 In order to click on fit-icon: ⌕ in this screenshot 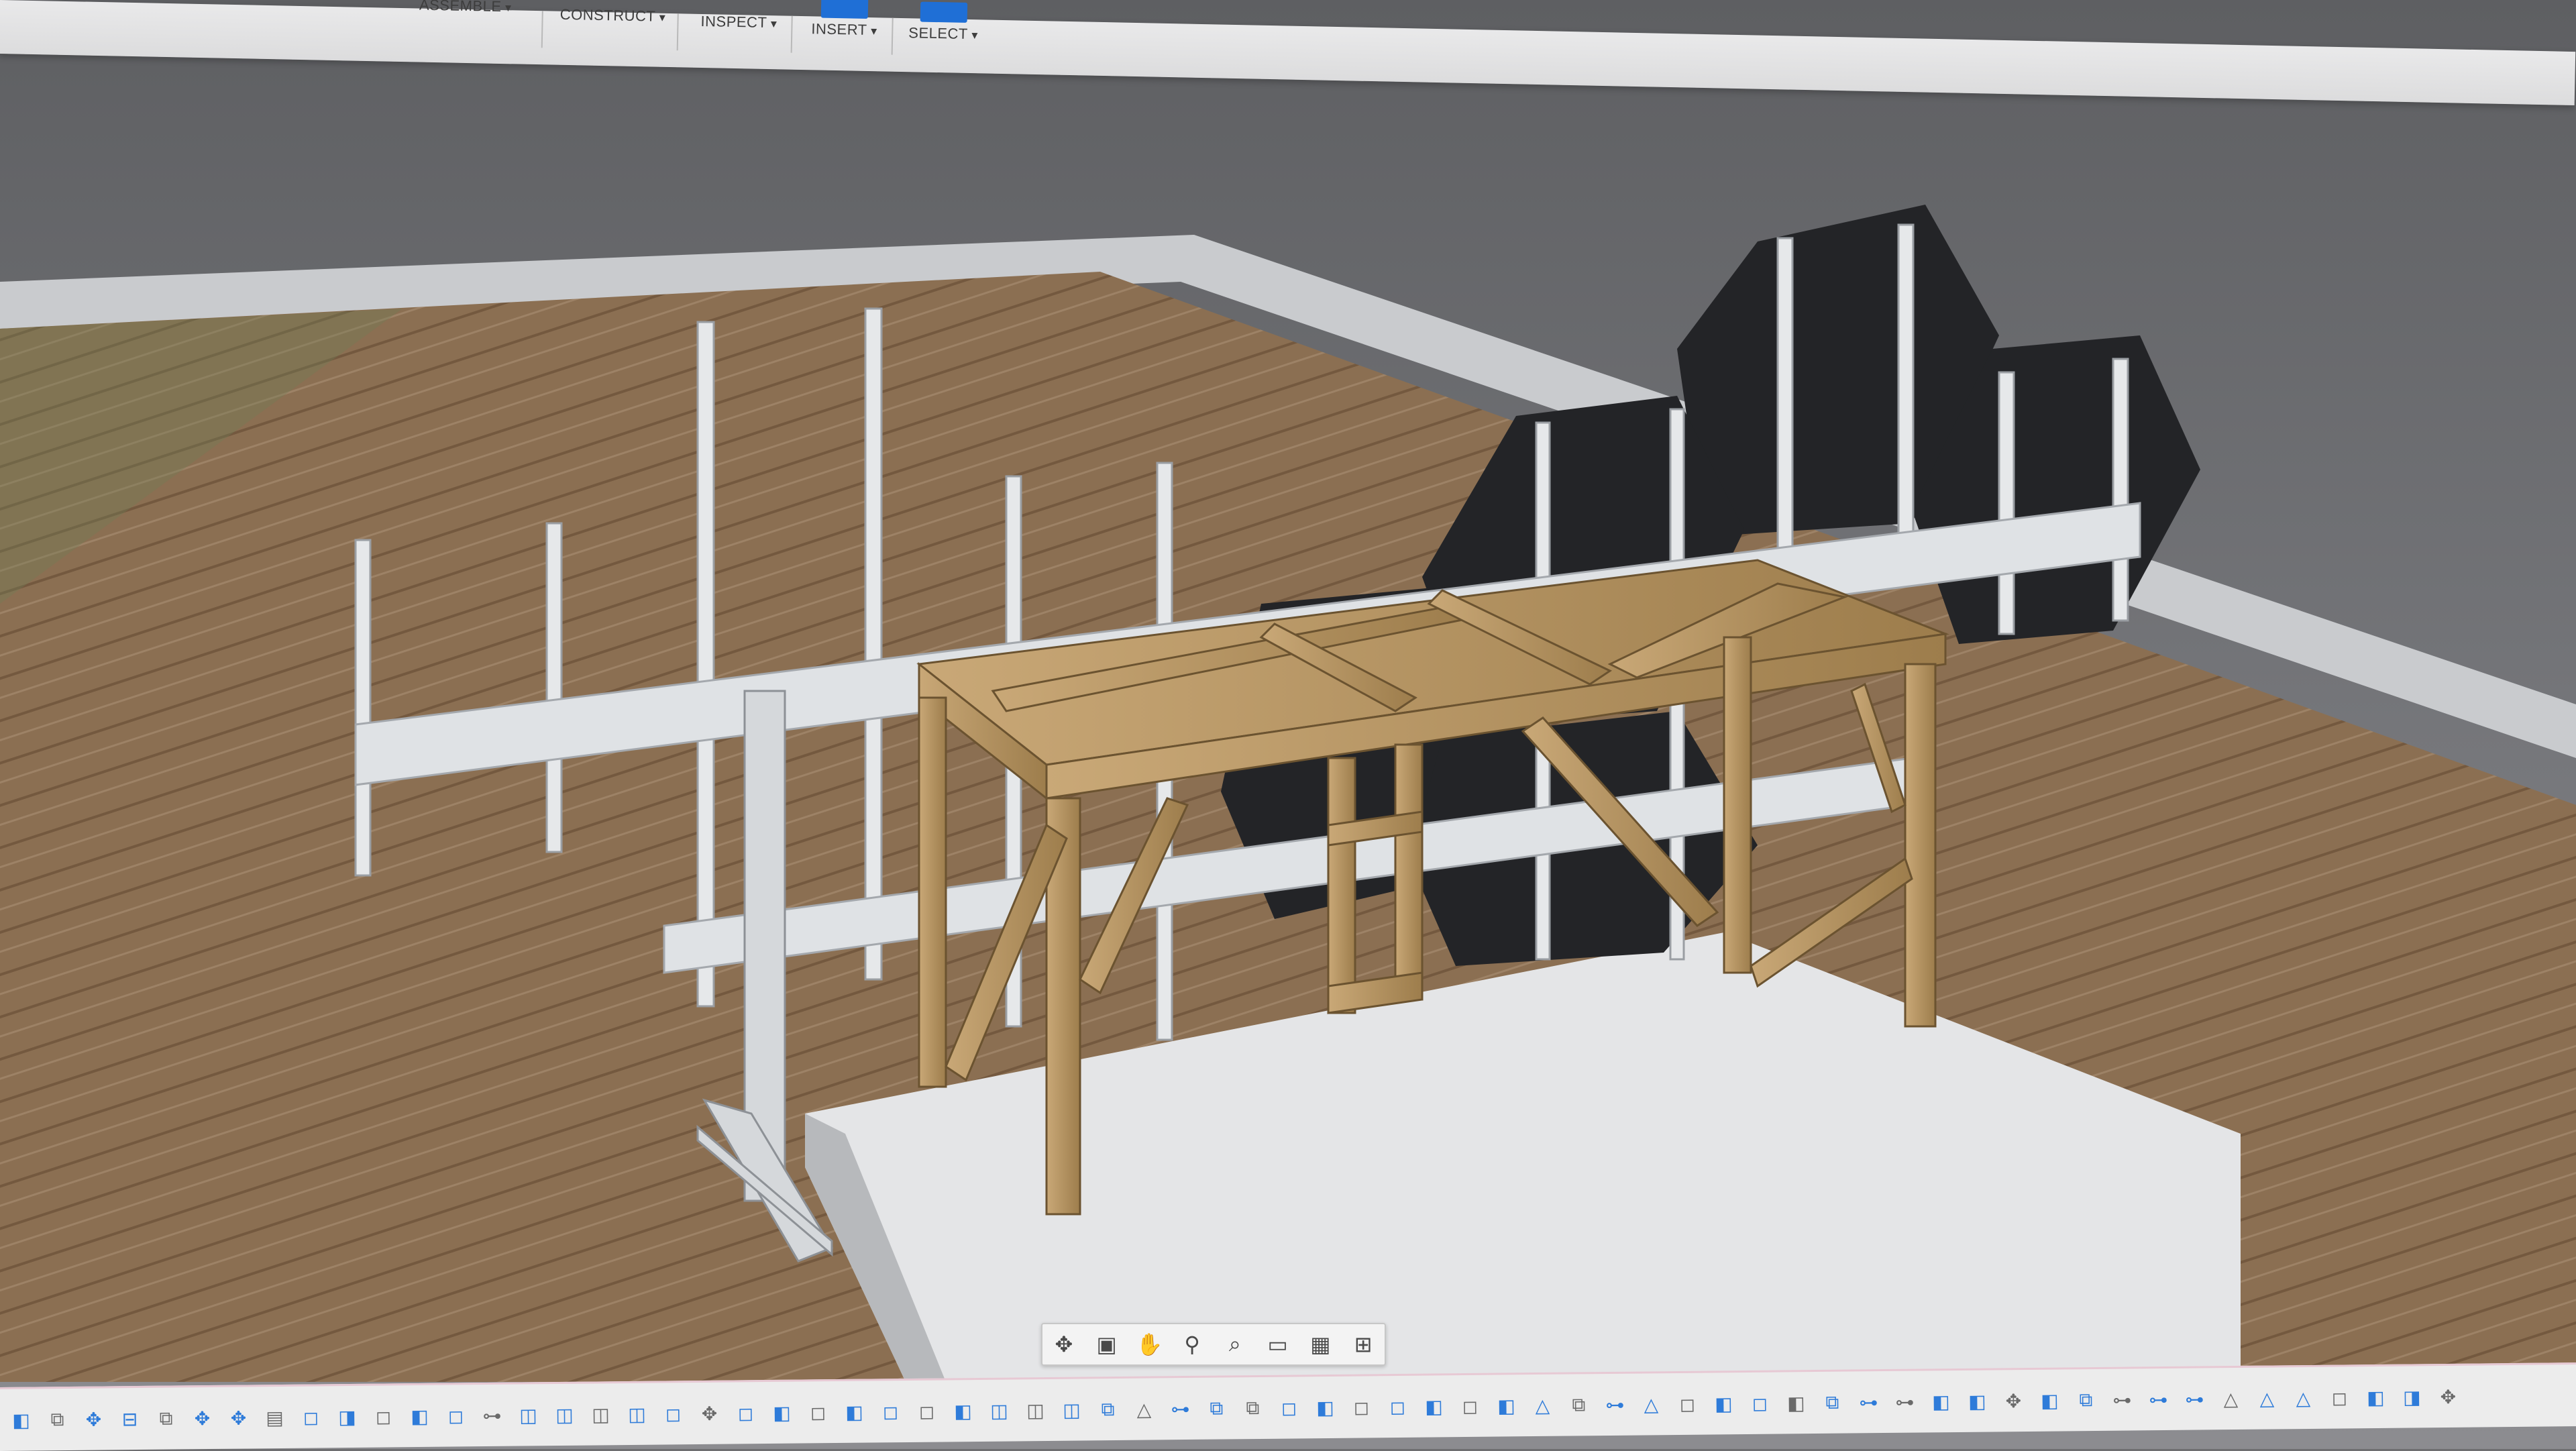, I will do `click(1235, 1344)`.